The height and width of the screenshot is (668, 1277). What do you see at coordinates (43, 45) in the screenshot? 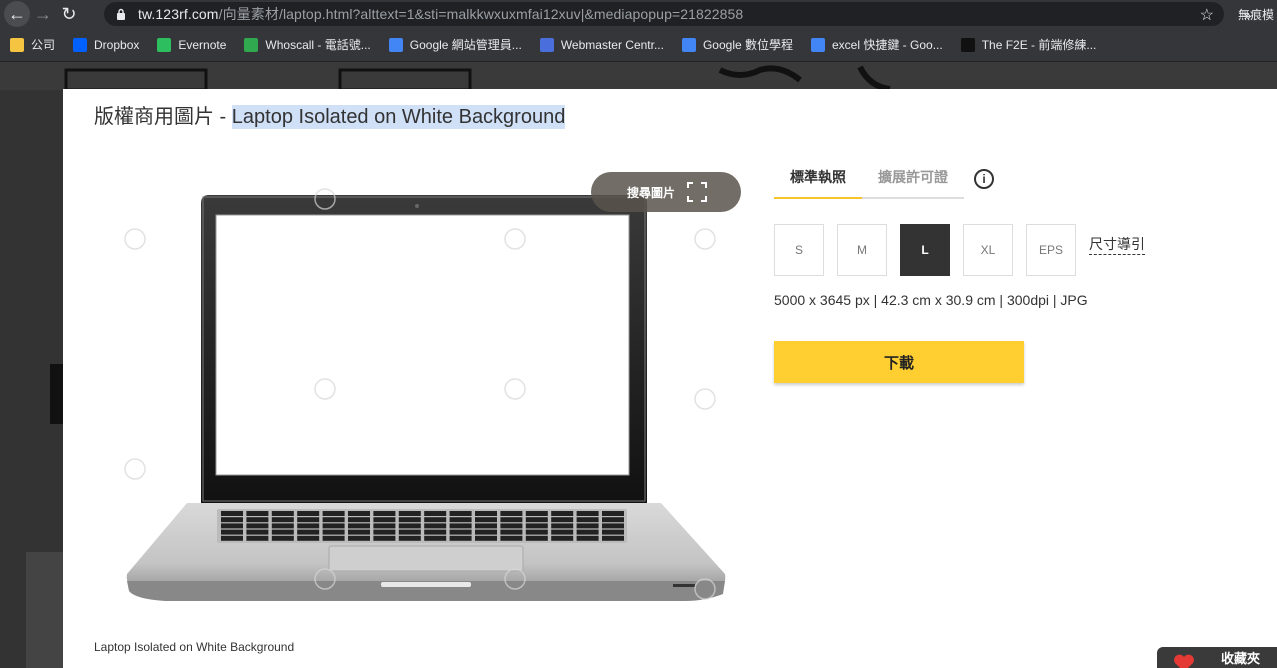
I see `bookmark-label: 公司` at bounding box center [43, 45].